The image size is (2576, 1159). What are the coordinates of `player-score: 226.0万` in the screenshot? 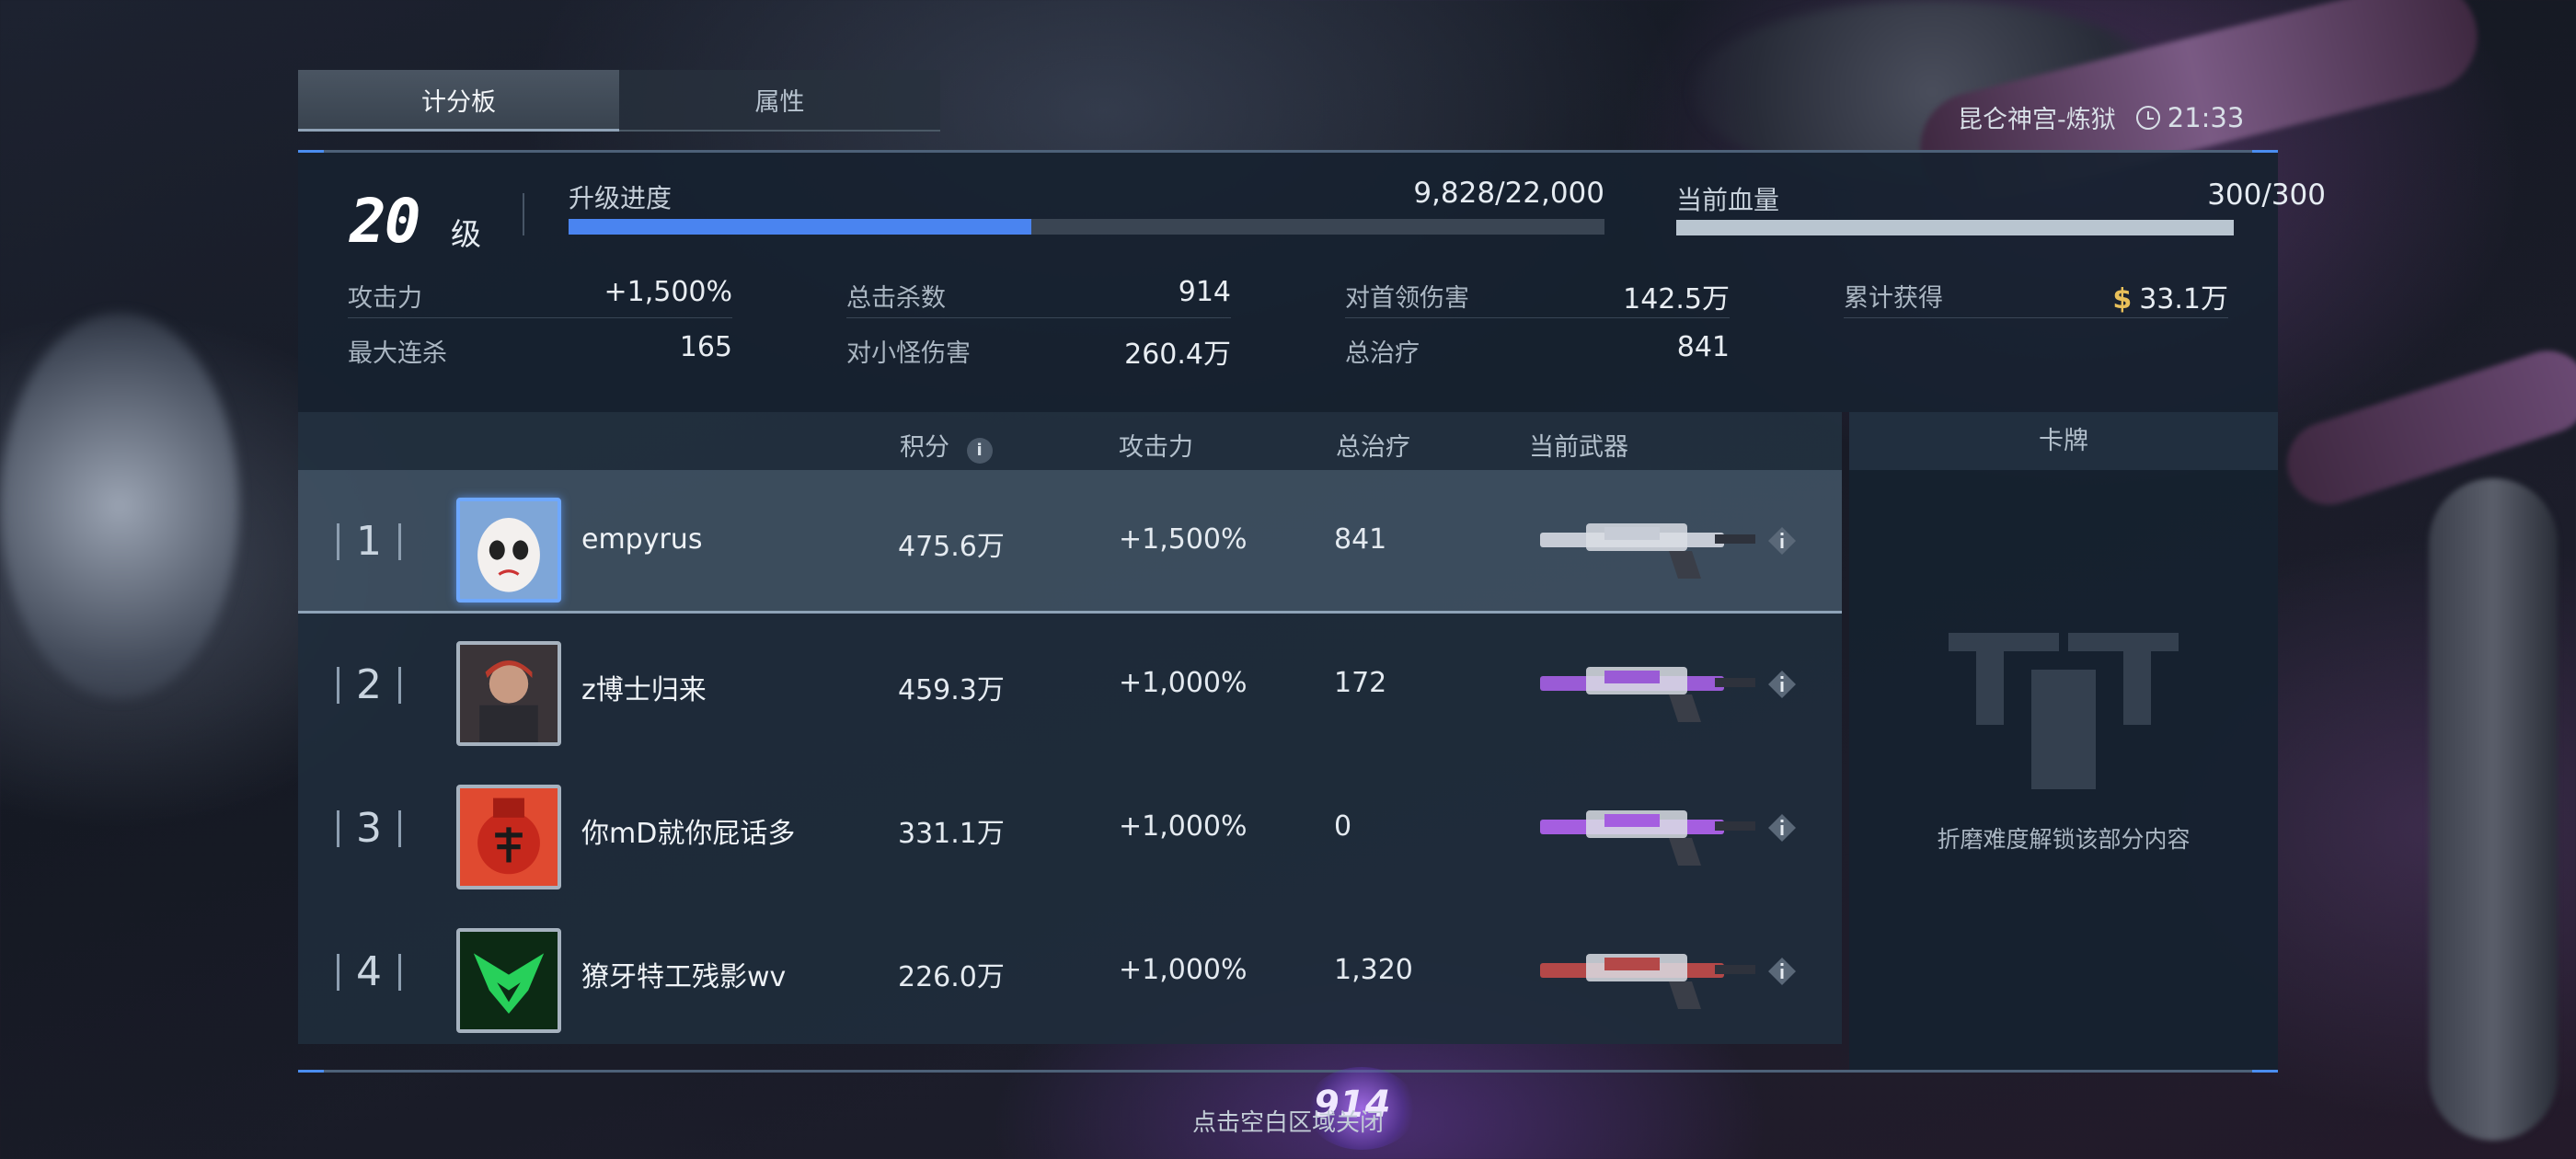 It's located at (951, 977).